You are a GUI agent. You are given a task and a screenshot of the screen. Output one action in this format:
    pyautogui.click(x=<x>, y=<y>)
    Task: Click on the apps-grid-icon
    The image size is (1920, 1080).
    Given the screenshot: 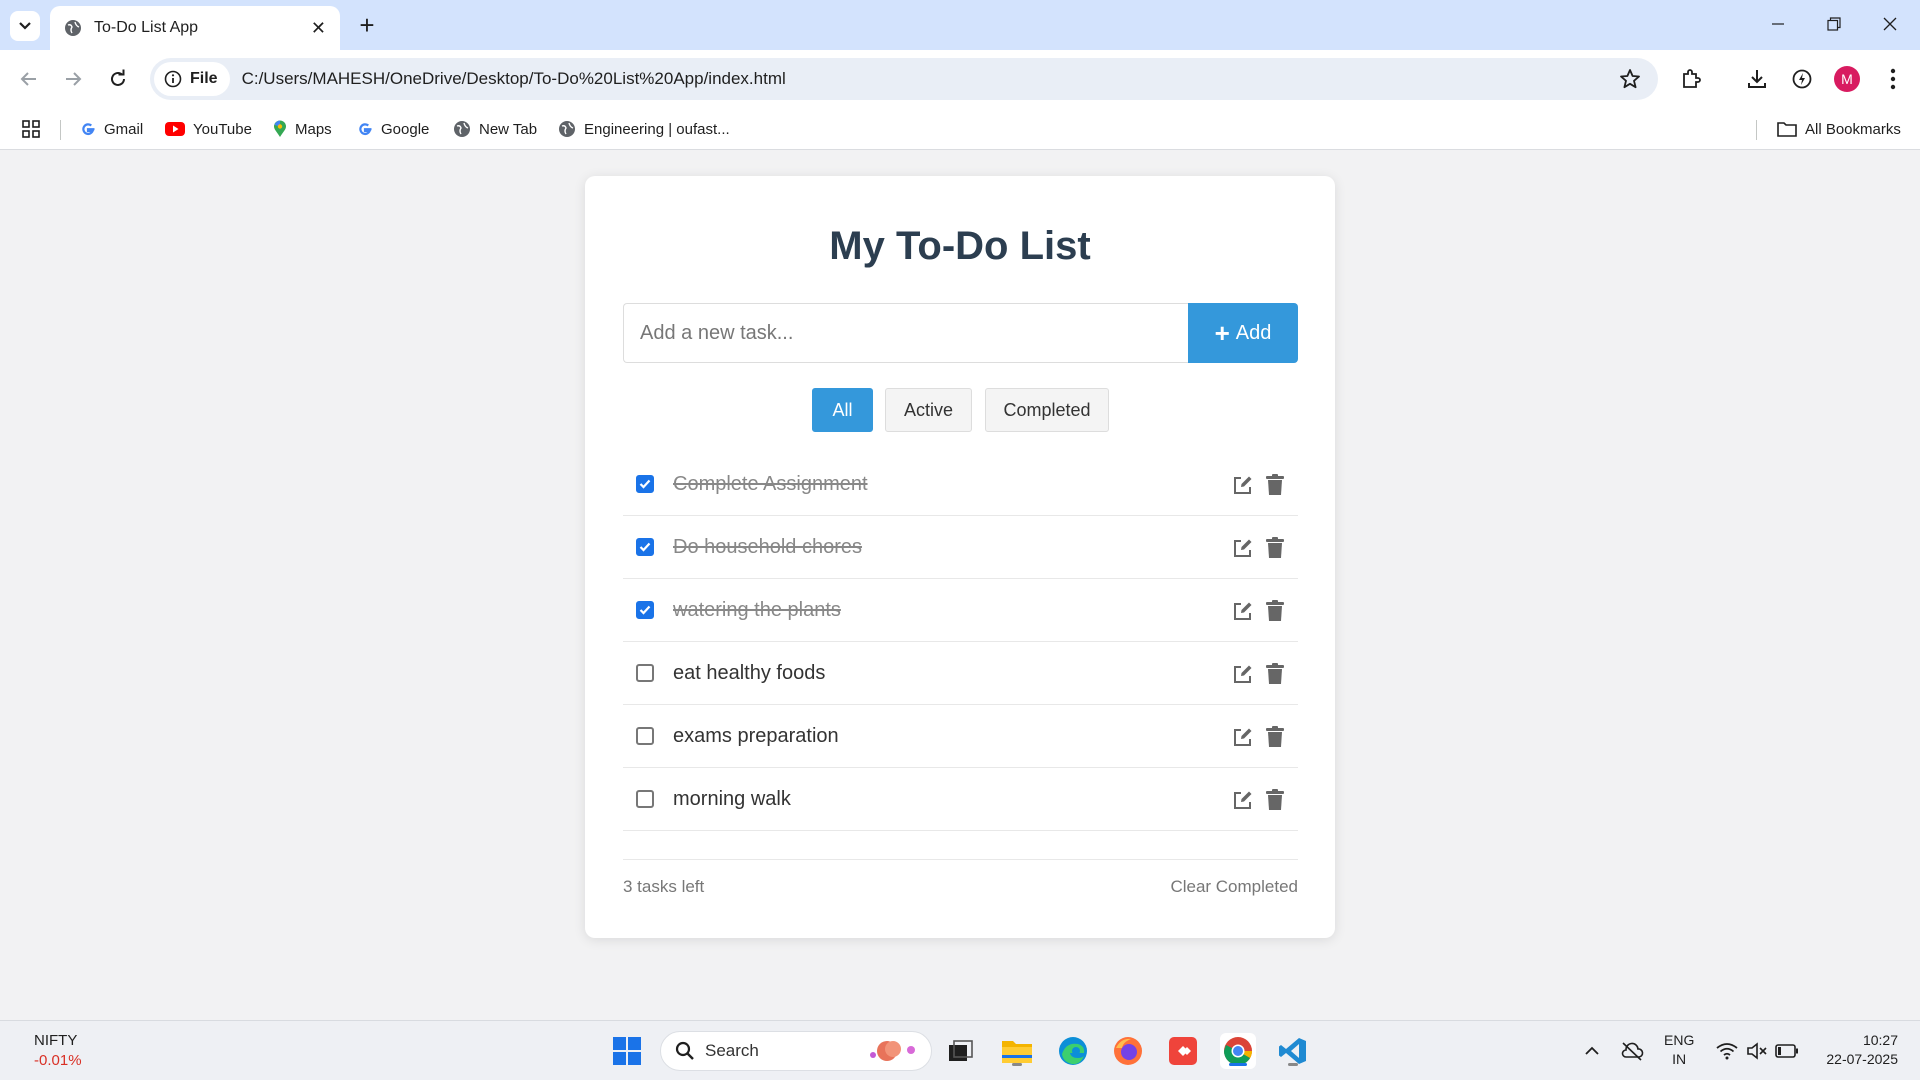 What is the action you would take?
    pyautogui.click(x=31, y=129)
    